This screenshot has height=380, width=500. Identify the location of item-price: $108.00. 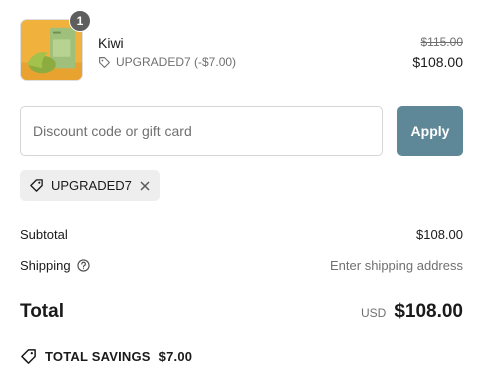
(437, 62).